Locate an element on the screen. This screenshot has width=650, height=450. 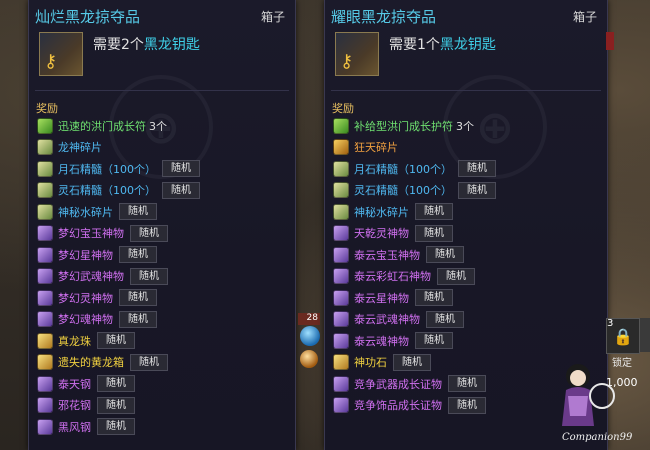
reward-item-name: 真龙珠 is located at coordinates (74, 341).